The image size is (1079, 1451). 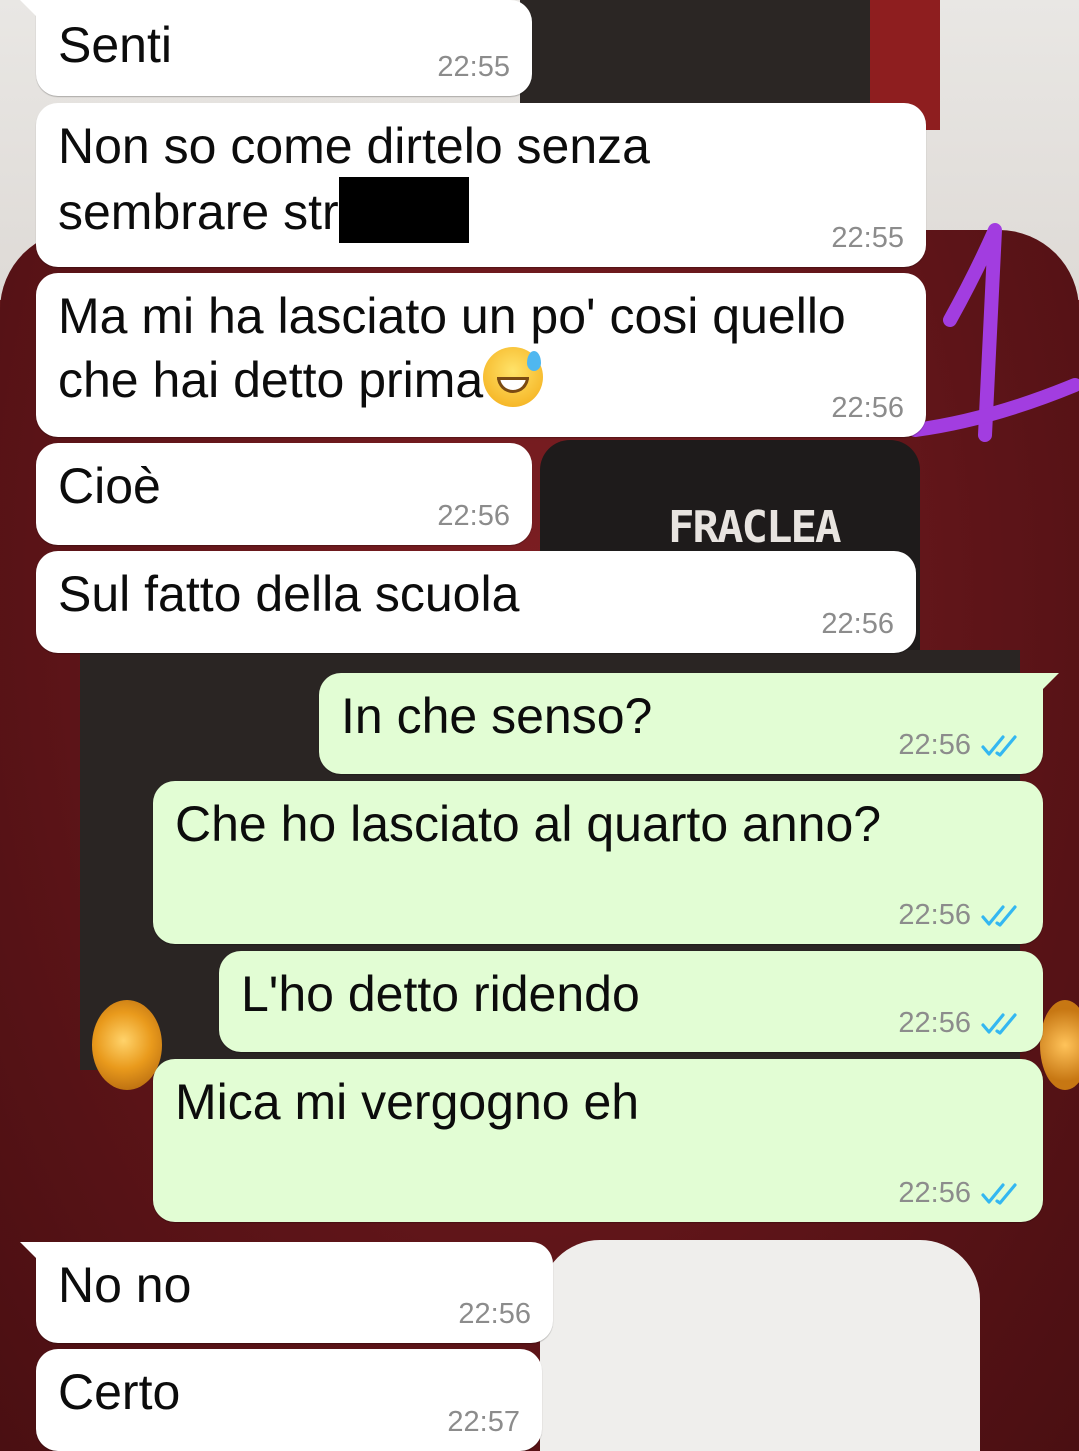 What do you see at coordinates (284, 494) in the screenshot?
I see `message-bubble-incoming: Cioè 22:56` at bounding box center [284, 494].